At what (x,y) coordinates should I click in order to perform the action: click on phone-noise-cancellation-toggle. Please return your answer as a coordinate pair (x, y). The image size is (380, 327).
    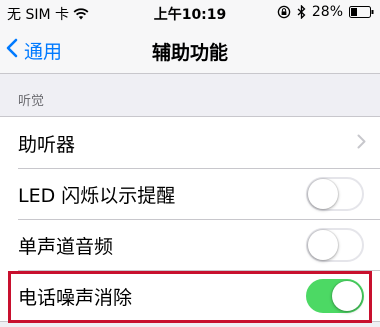
    Looking at the image, I should click on (335, 296).